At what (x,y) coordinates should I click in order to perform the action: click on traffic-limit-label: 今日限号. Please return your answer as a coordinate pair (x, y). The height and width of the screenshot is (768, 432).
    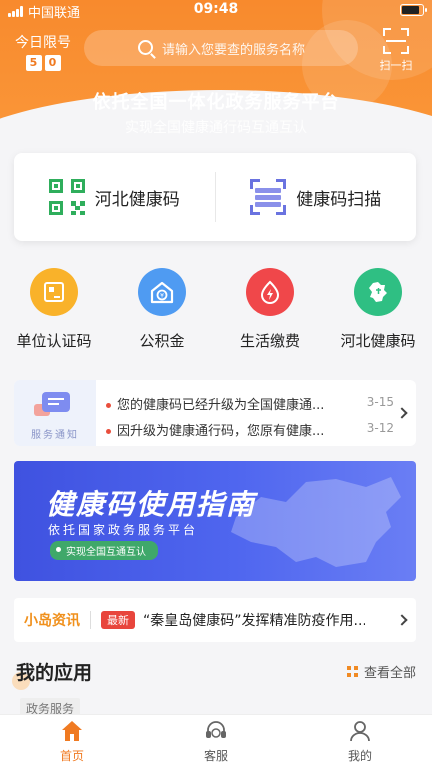
    Looking at the image, I should click on (43, 43).